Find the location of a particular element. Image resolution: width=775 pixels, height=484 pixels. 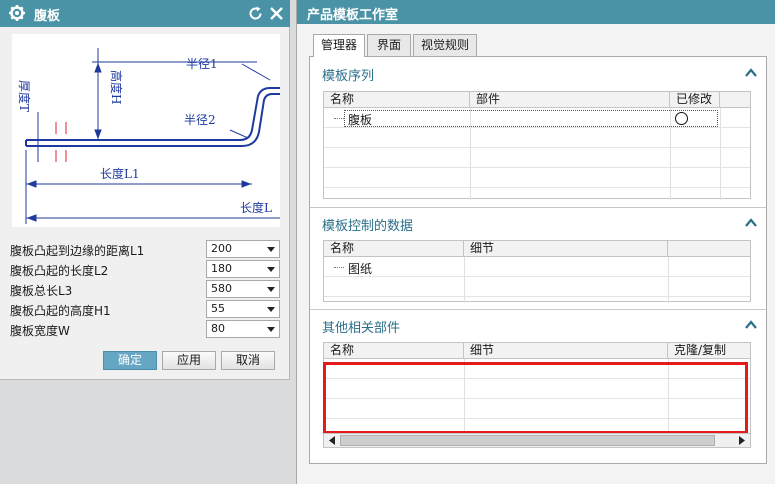

label-radius2: 半径2 is located at coordinates (200, 120).